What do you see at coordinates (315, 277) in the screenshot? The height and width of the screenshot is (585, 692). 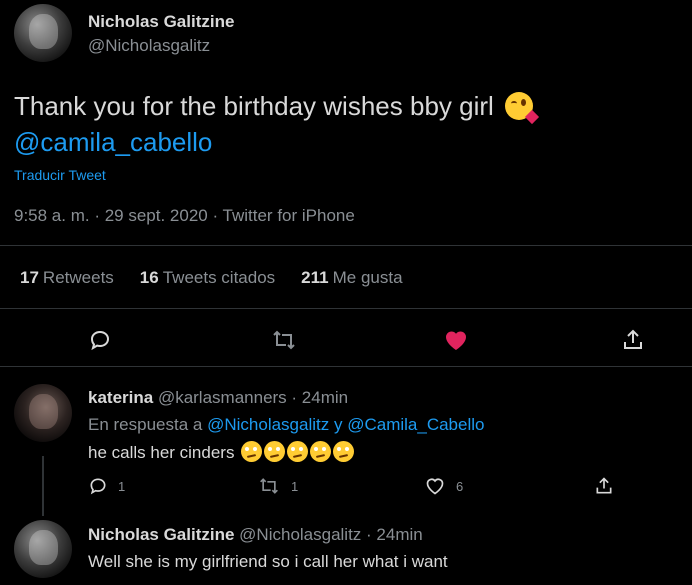 I see `likes-count: 211` at bounding box center [315, 277].